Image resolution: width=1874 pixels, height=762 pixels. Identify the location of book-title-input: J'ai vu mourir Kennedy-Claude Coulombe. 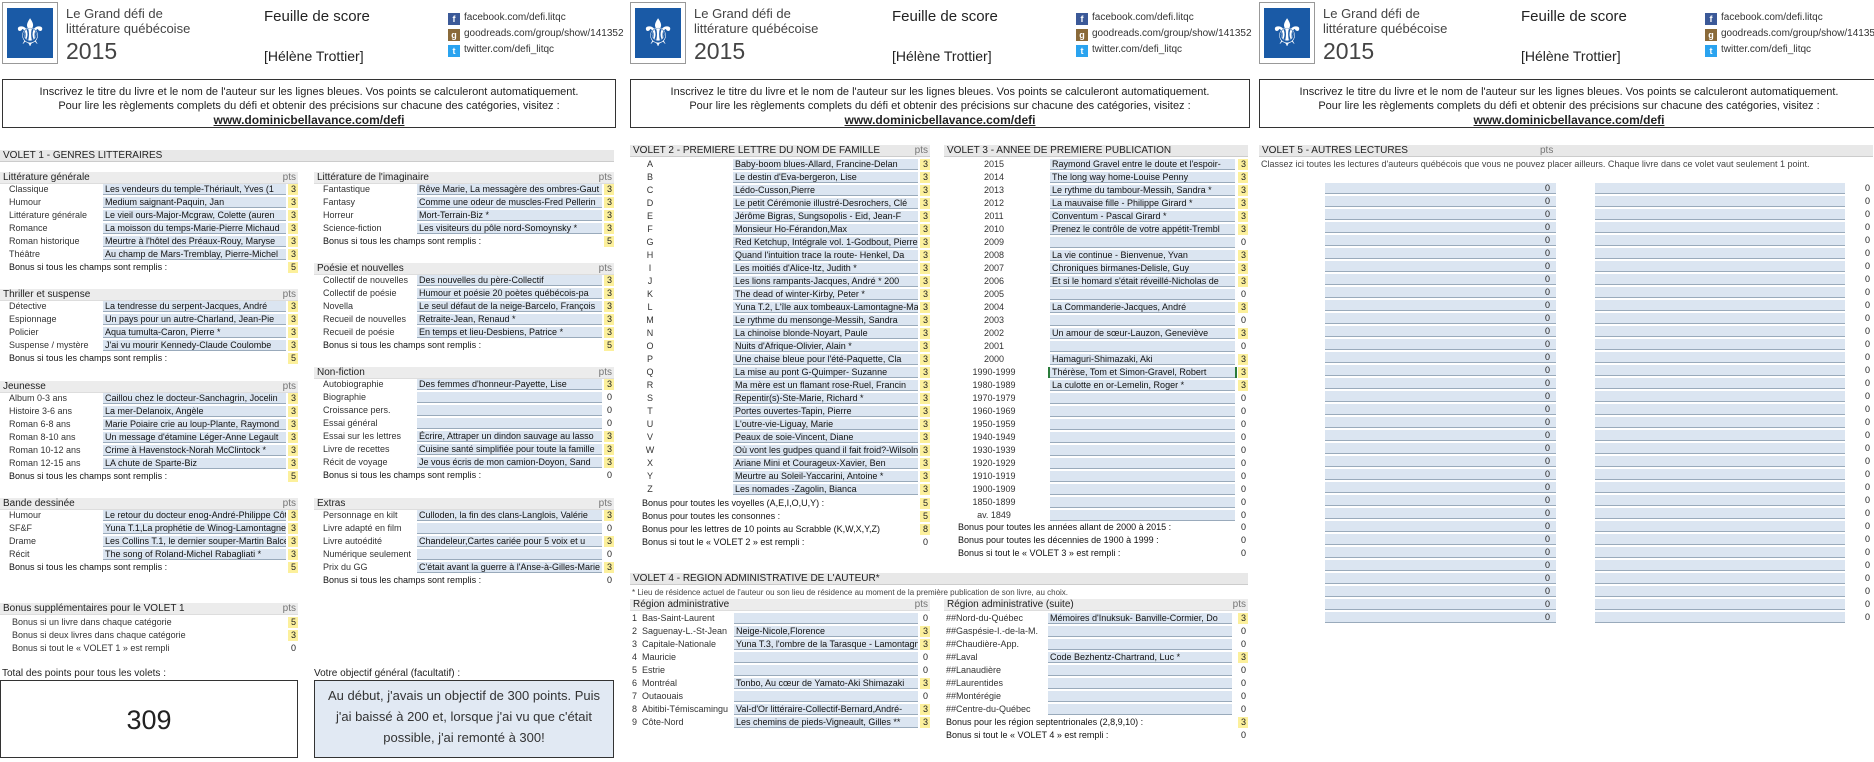
(194, 345).